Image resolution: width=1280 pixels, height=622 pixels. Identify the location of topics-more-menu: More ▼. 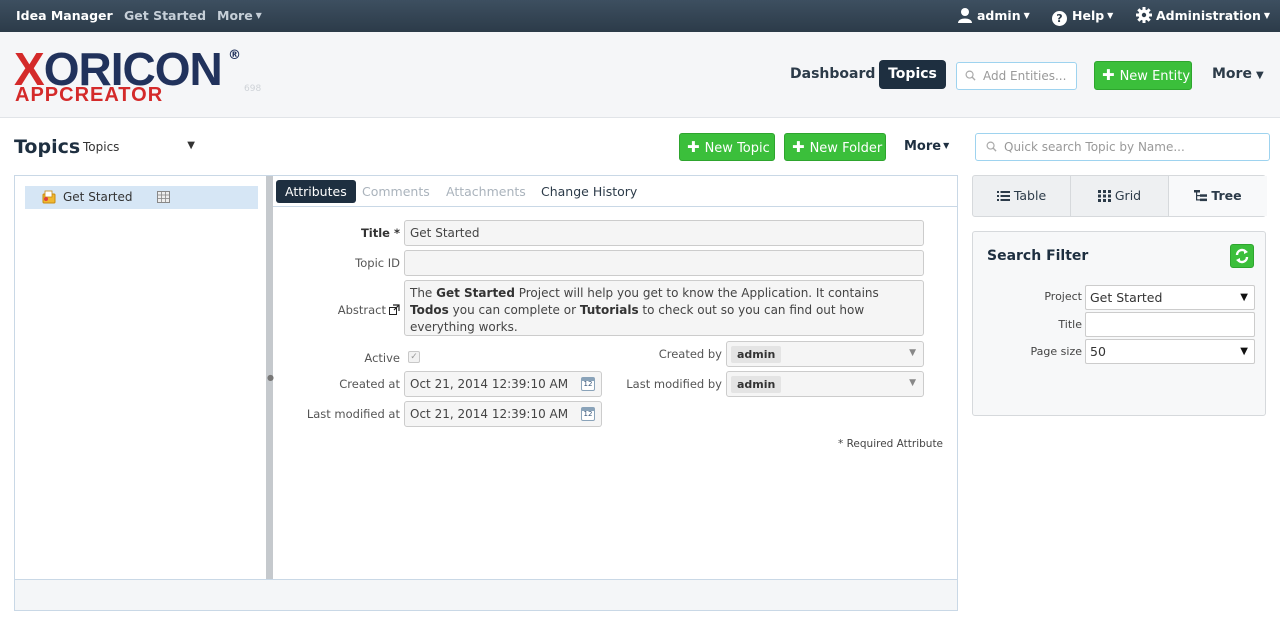
(926, 146).